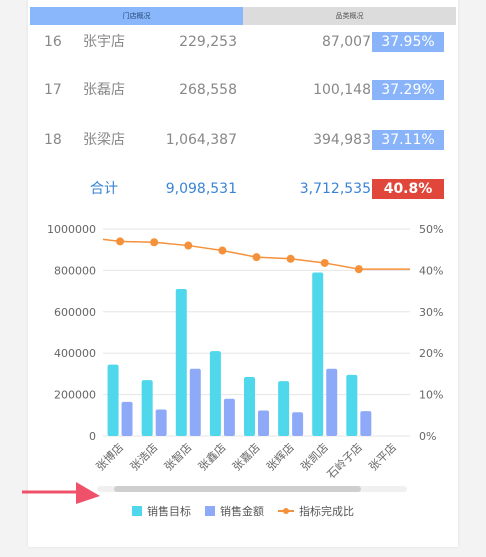  I want to click on x-tick-label: 石岭子店, so click(344, 460).